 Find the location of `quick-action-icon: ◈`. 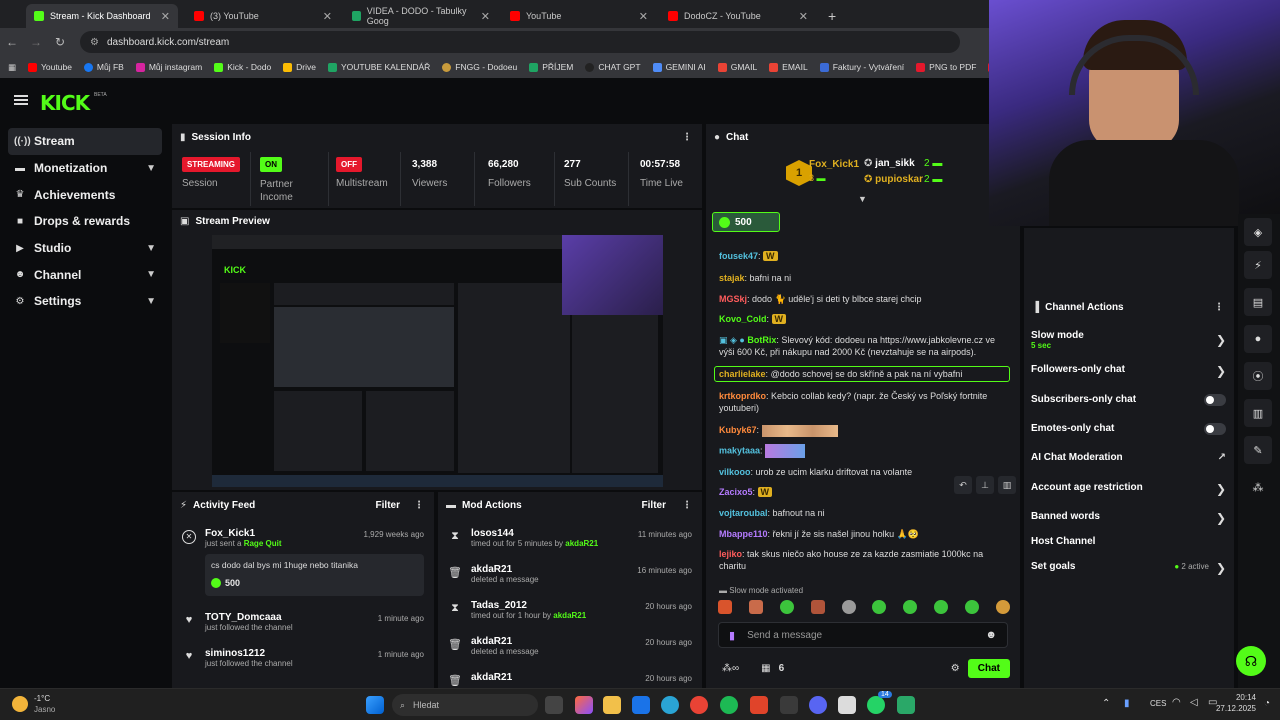

quick-action-icon: ◈ is located at coordinates (1258, 232).